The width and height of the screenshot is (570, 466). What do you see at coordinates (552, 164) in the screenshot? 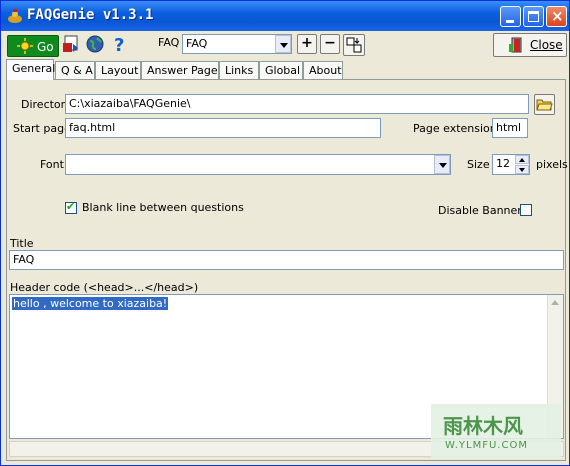
I see `pixels-label: pixels` at bounding box center [552, 164].